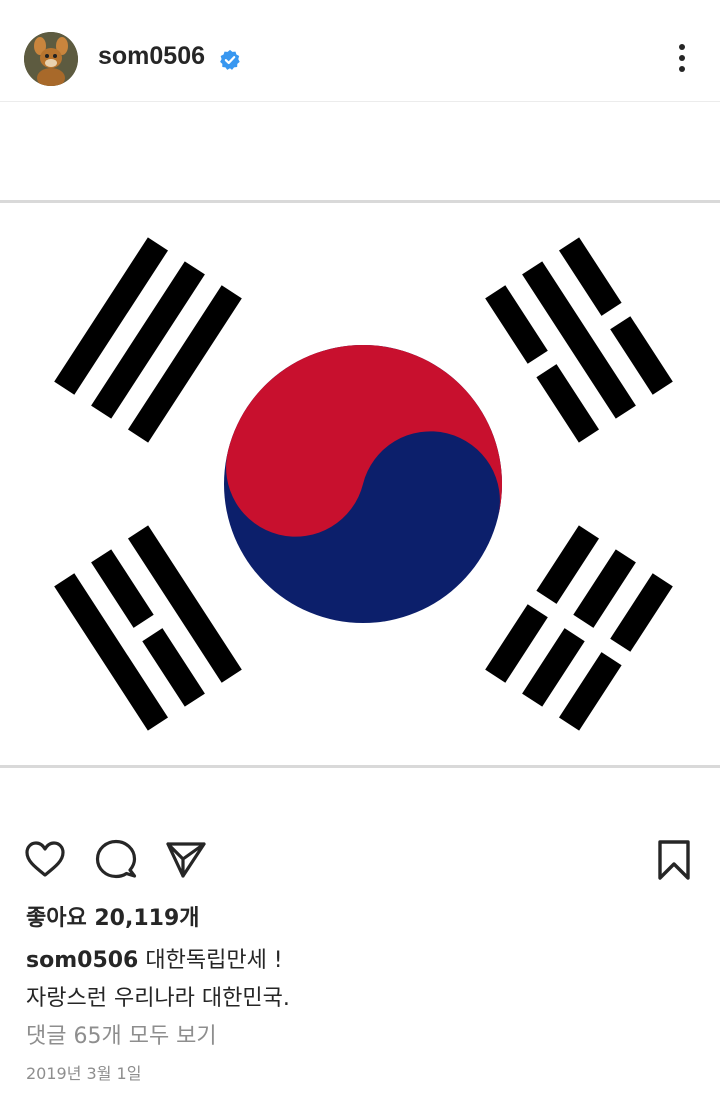 Image resolution: width=720 pixels, height=1119 pixels. Describe the element at coordinates (82, 960) in the screenshot. I see `caption-username: som0506` at that location.